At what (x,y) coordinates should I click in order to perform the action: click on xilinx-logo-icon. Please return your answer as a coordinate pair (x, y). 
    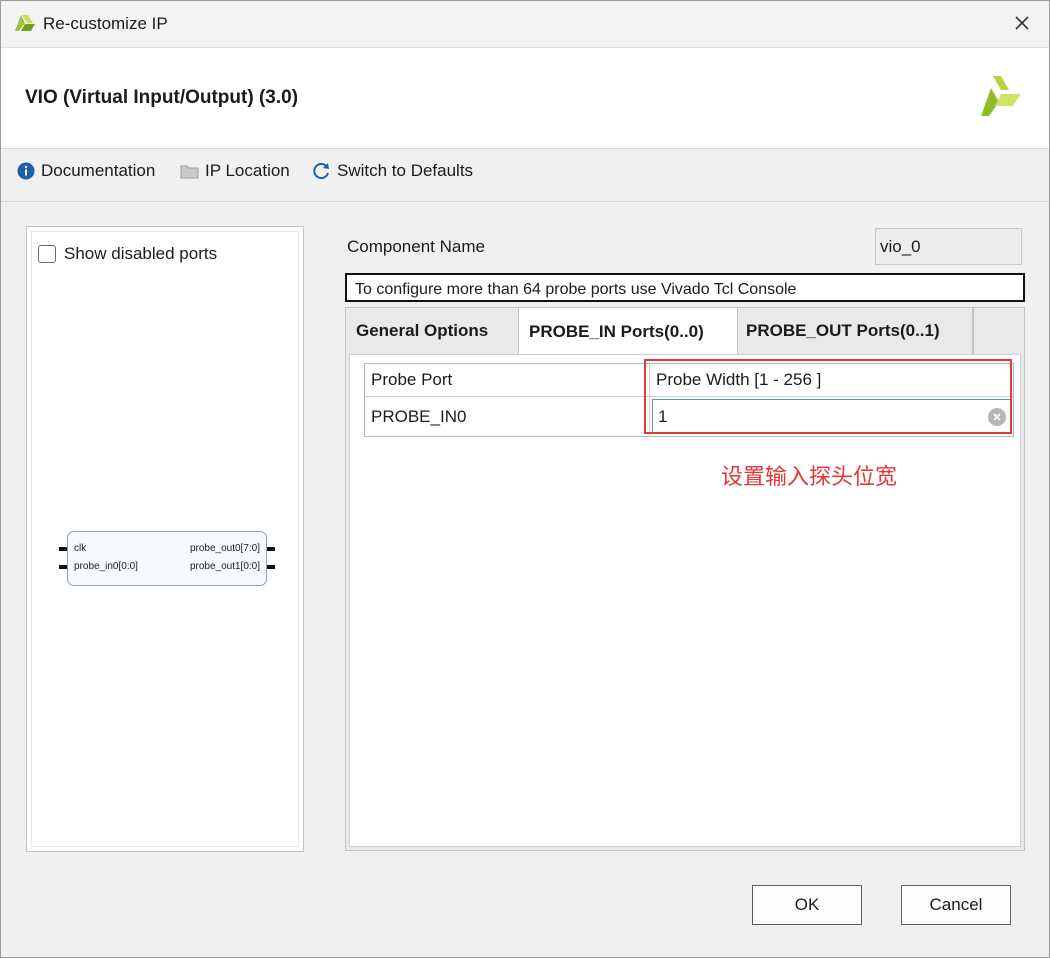
    Looking at the image, I should click on (1001, 98).